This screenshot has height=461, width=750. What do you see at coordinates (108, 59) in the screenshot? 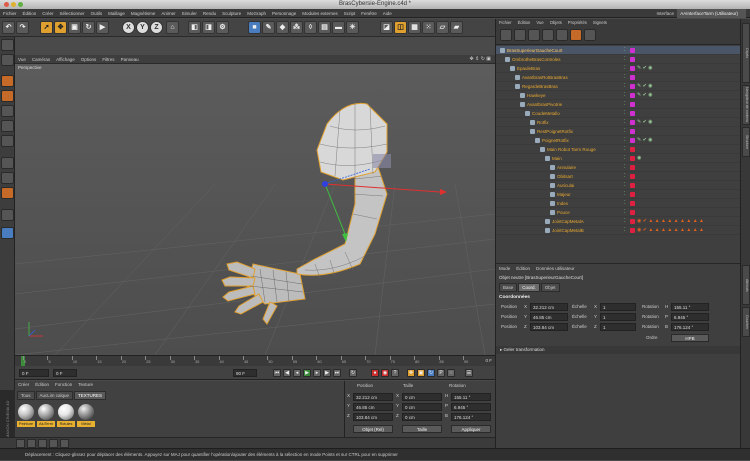
I see `viewport-menu-filters: Filtres` at bounding box center [108, 59].